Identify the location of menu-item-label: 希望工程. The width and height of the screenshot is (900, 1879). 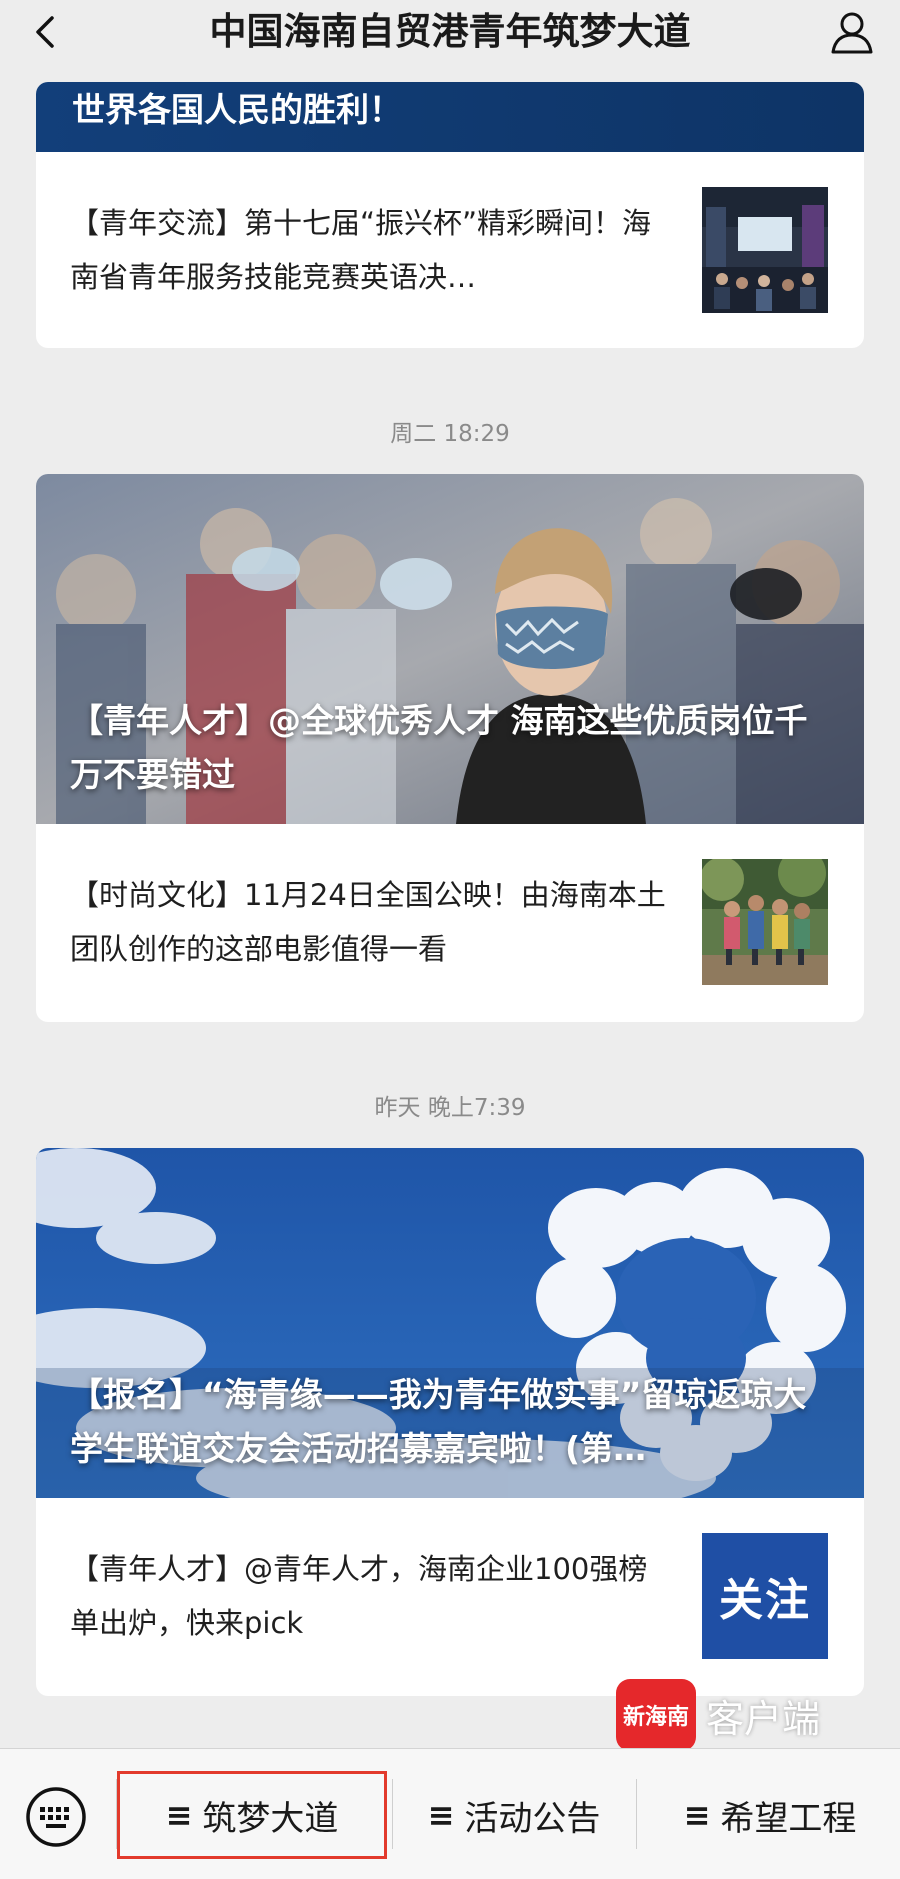
(788, 1818).